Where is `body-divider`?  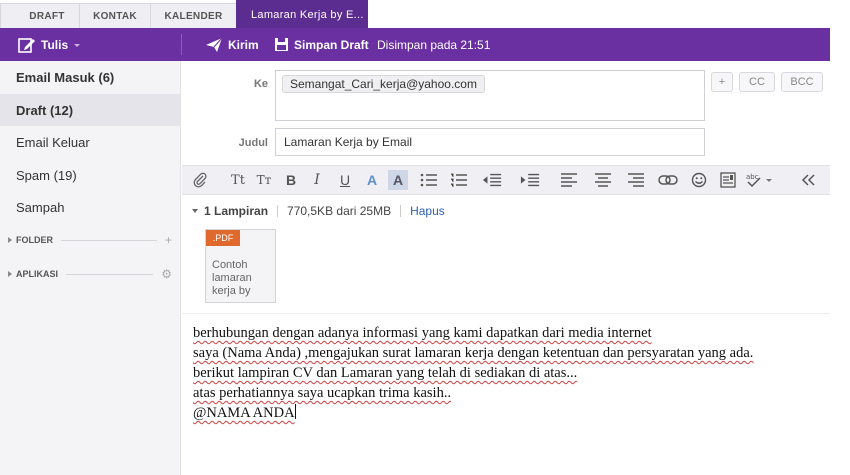
body-divider is located at coordinates (506, 313).